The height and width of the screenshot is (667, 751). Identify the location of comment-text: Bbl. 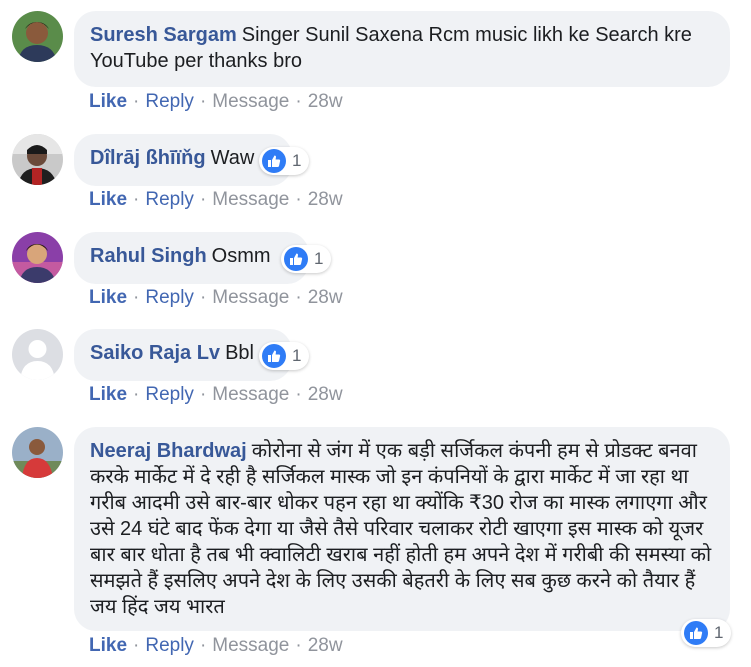
(239, 353).